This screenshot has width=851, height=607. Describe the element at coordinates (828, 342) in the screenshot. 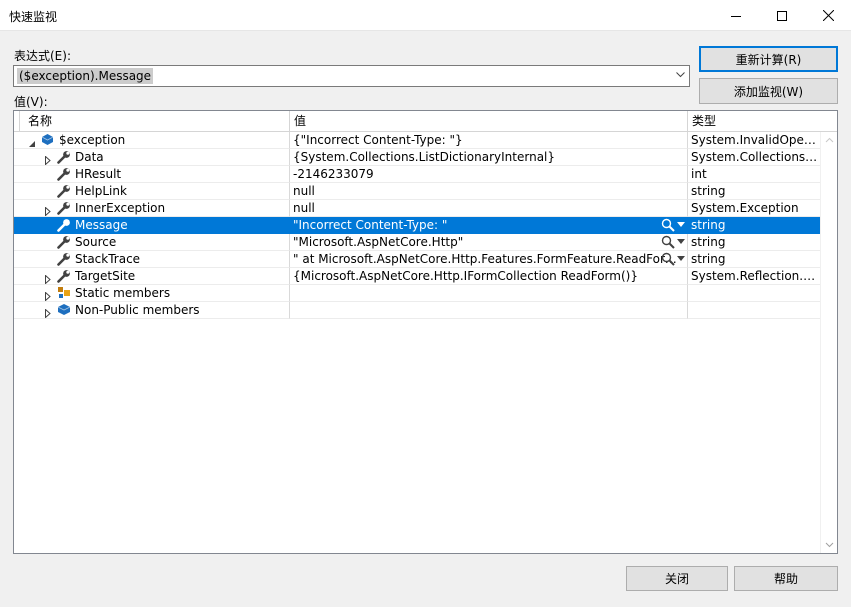

I see `vertical-scrollbar` at that location.